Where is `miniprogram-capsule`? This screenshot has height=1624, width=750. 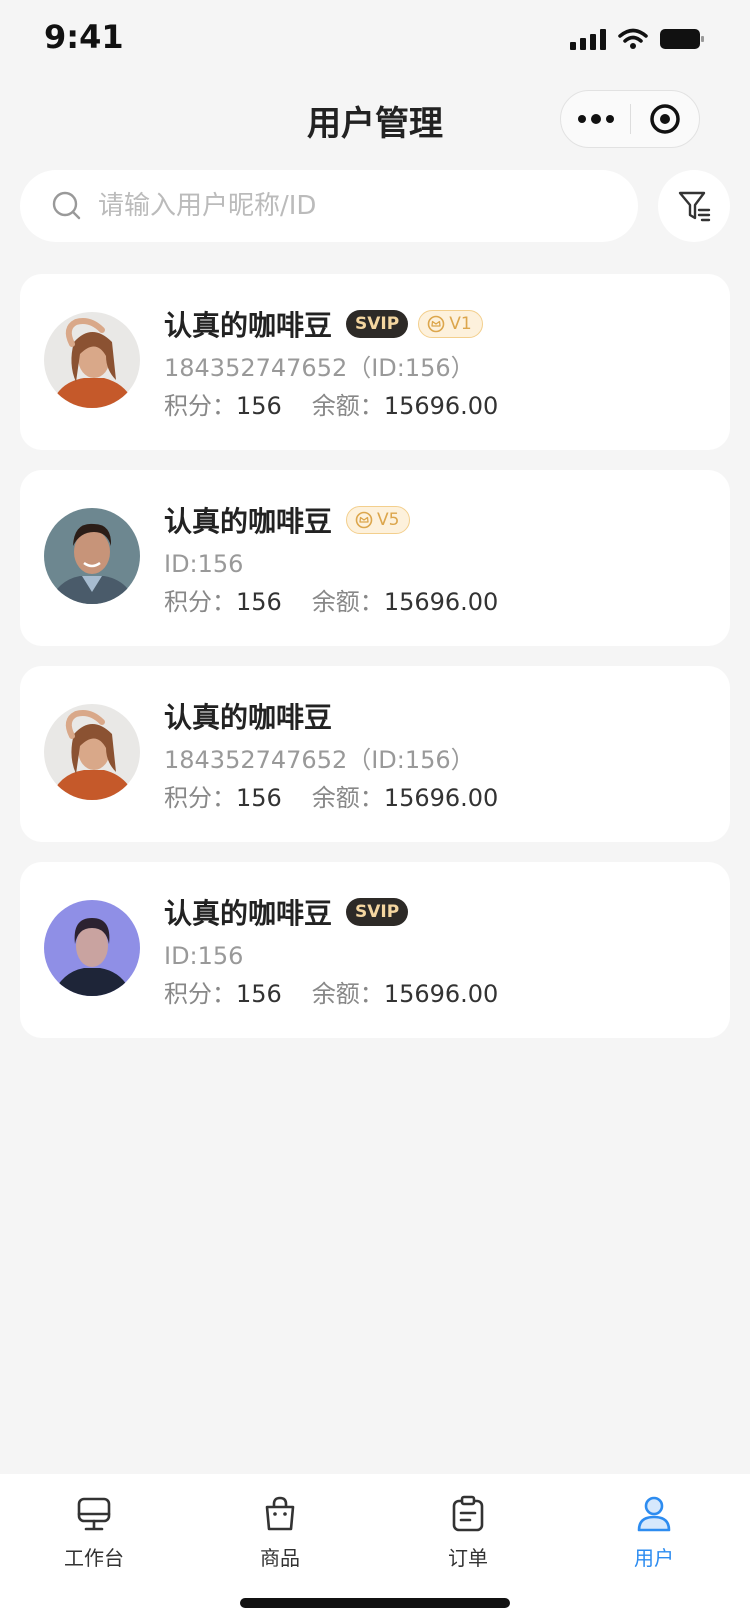 miniprogram-capsule is located at coordinates (630, 119).